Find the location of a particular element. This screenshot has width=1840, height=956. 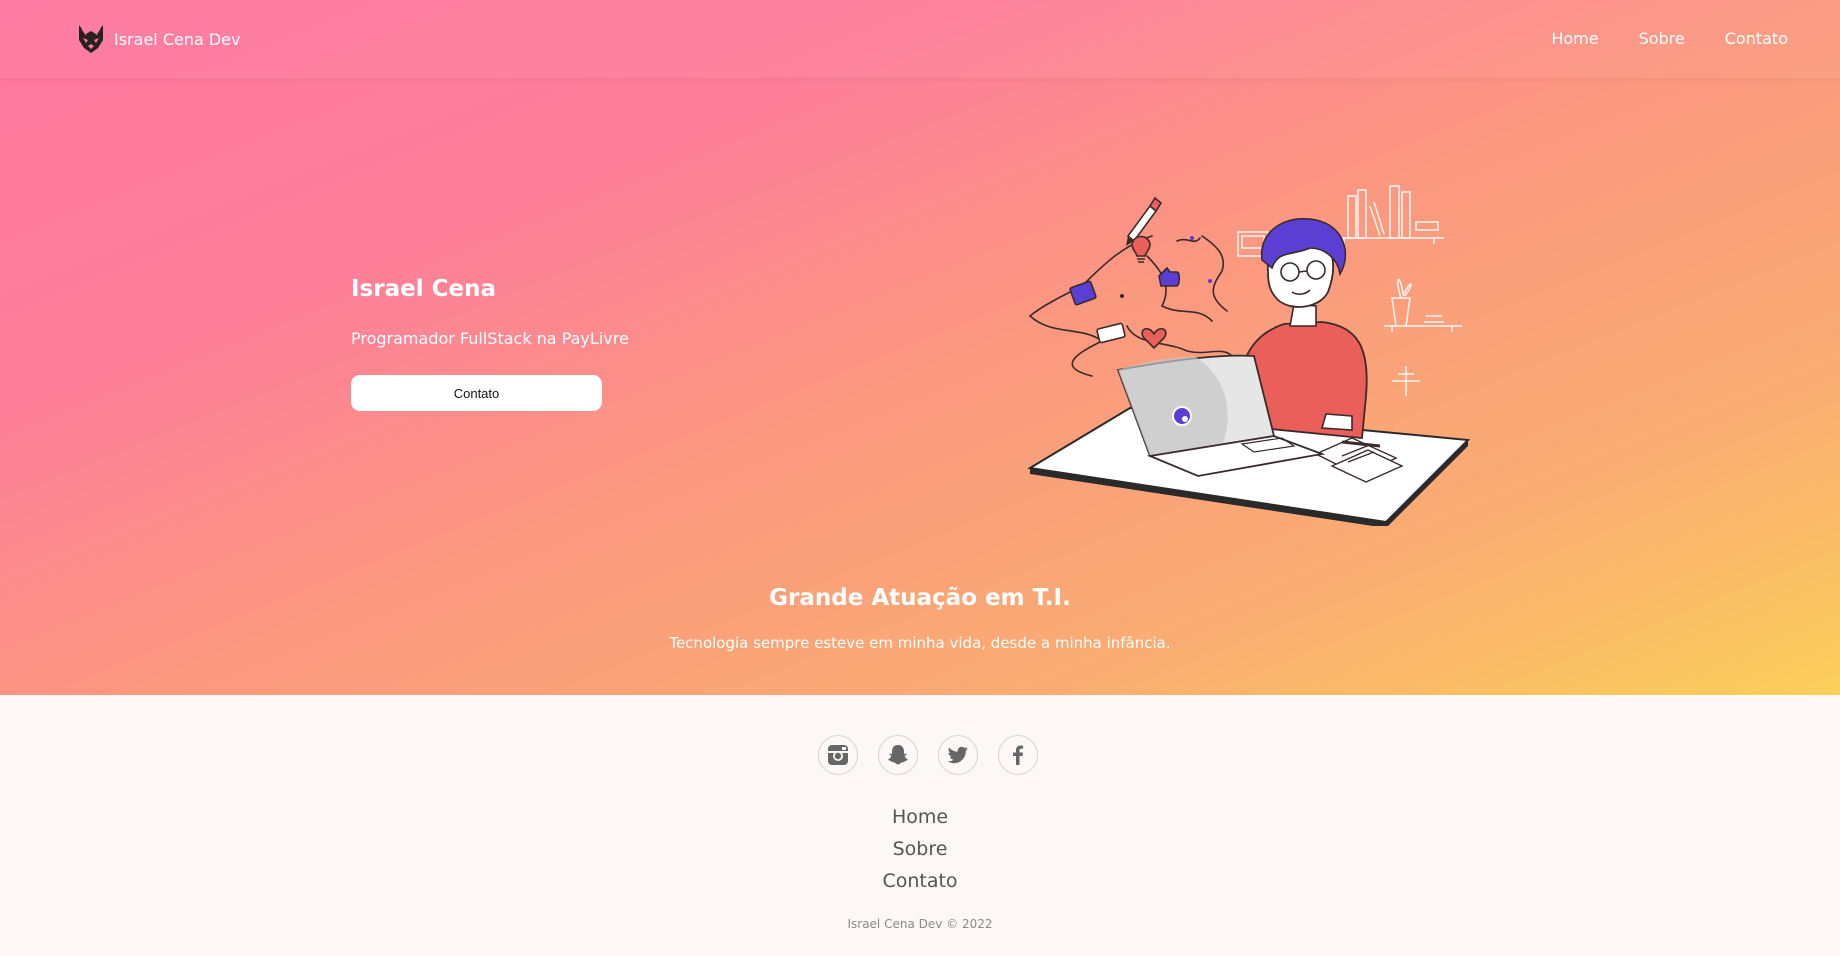

facebook-link is located at coordinates (1018, 755).